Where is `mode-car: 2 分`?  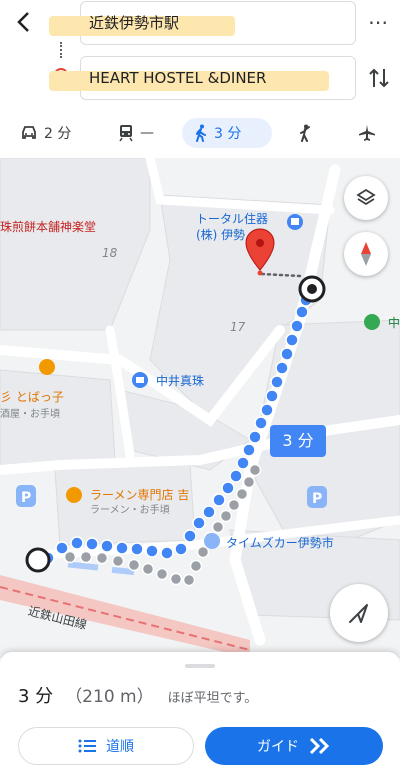 mode-car: 2 分 is located at coordinates (45, 133).